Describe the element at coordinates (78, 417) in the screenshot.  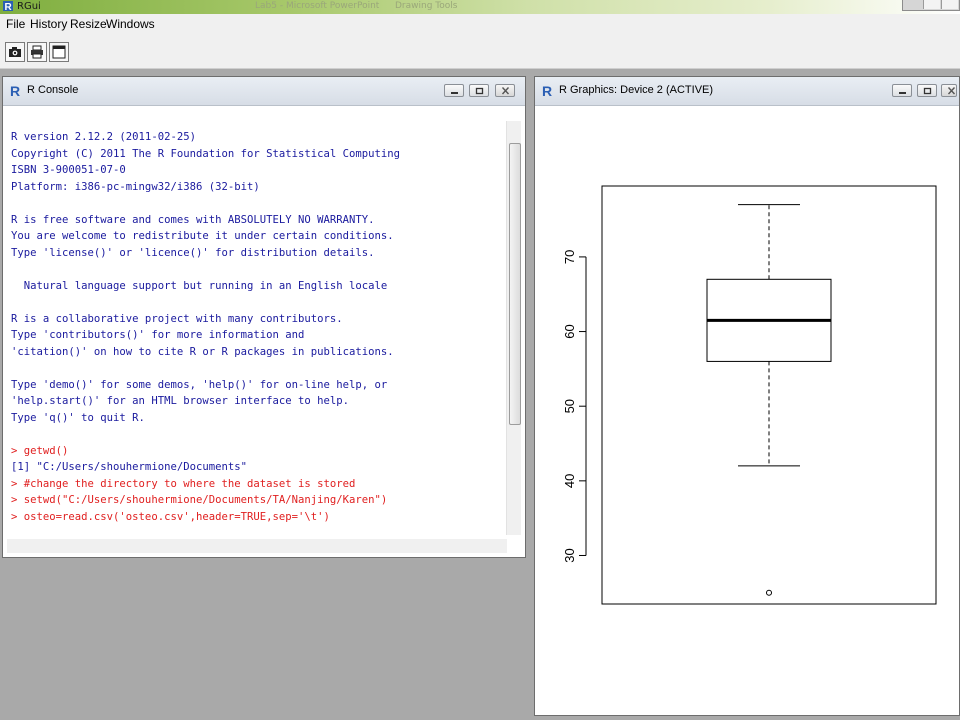
I see `console-output-line: Type 'q()' to quit R.` at that location.